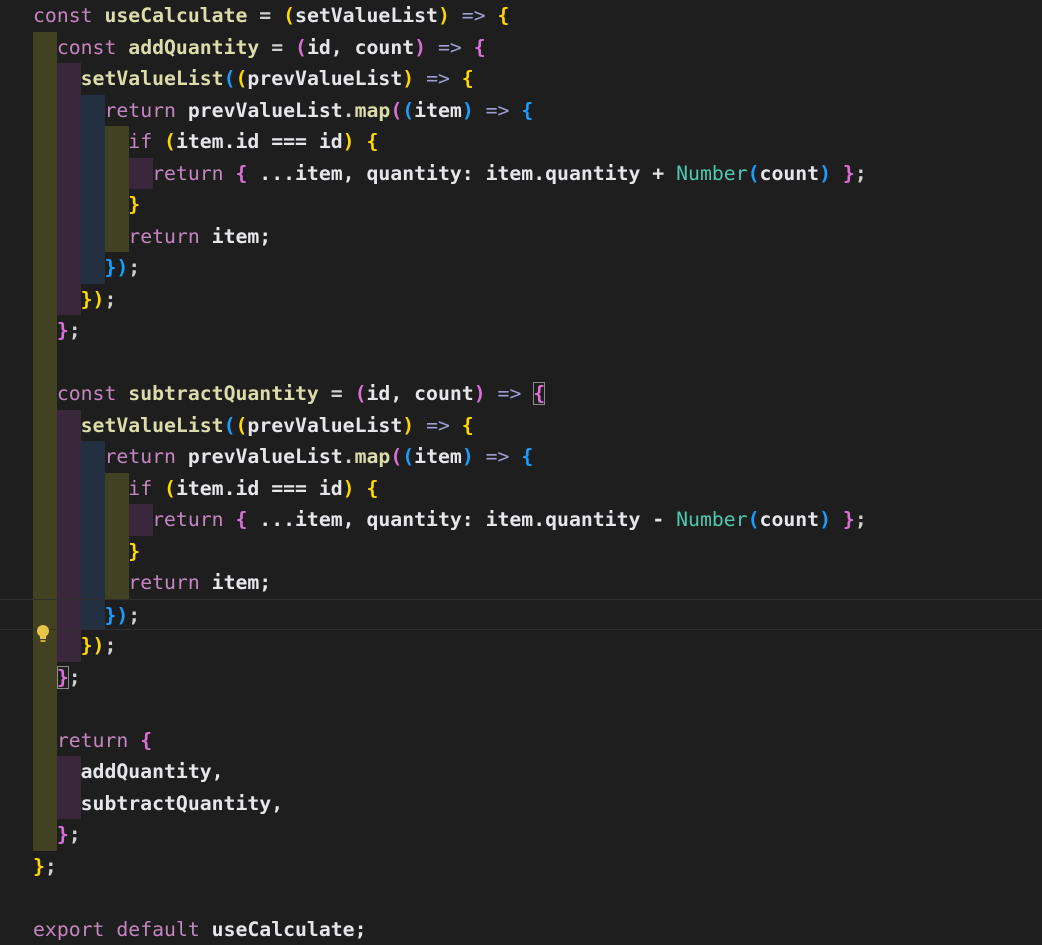  I want to click on line-content: if (item.id === id) {, so click(205, 141).